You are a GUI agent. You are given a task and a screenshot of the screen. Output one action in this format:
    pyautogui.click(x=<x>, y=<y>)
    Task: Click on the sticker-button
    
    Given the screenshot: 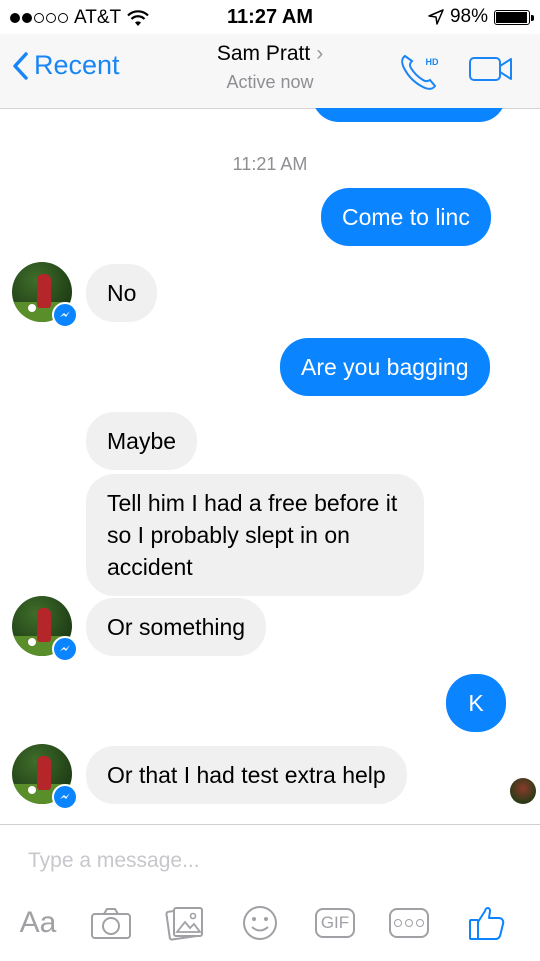 What is the action you would take?
    pyautogui.click(x=260, y=923)
    